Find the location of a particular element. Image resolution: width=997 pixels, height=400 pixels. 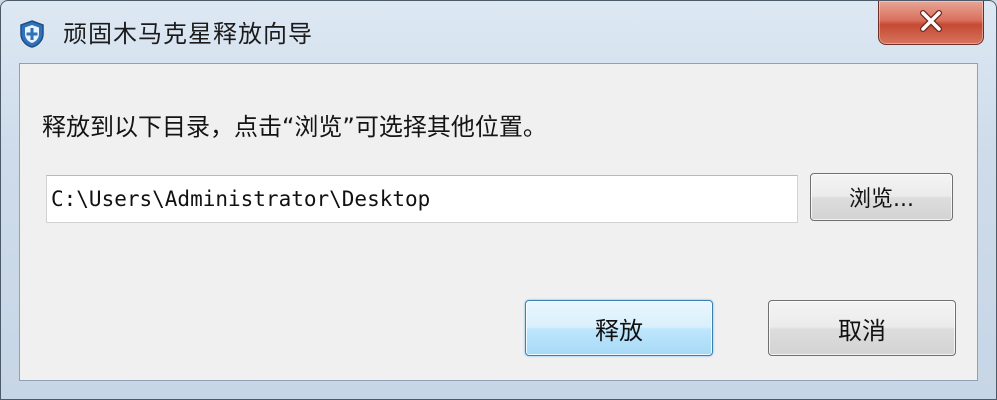

path-input is located at coordinates (422, 199).